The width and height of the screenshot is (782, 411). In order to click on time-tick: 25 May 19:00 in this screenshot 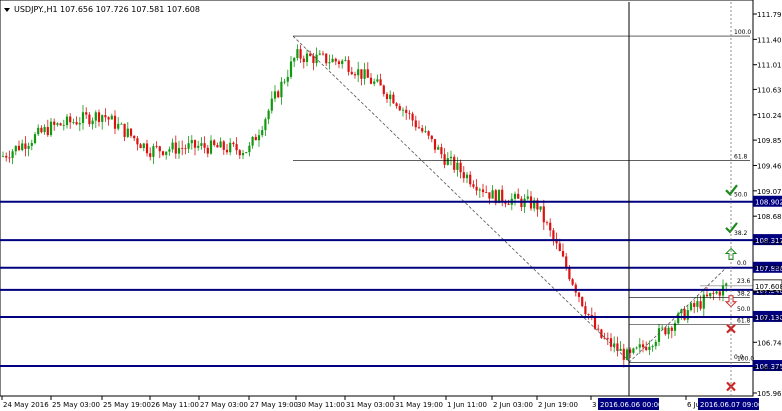, I will do `click(127, 405)`.